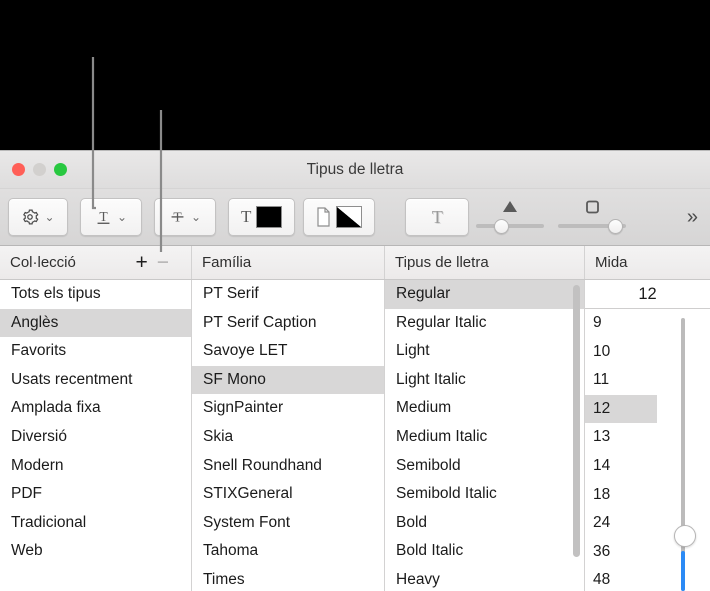 This screenshot has width=710, height=591. What do you see at coordinates (288, 494) in the screenshot?
I see `list-item: STIXGeneral` at bounding box center [288, 494].